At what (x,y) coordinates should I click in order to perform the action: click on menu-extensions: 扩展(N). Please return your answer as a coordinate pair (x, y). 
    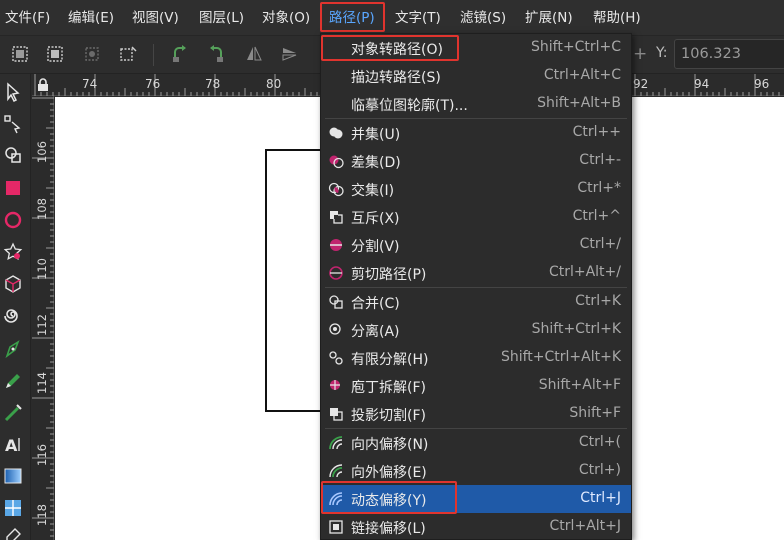
    Looking at the image, I should click on (549, 18).